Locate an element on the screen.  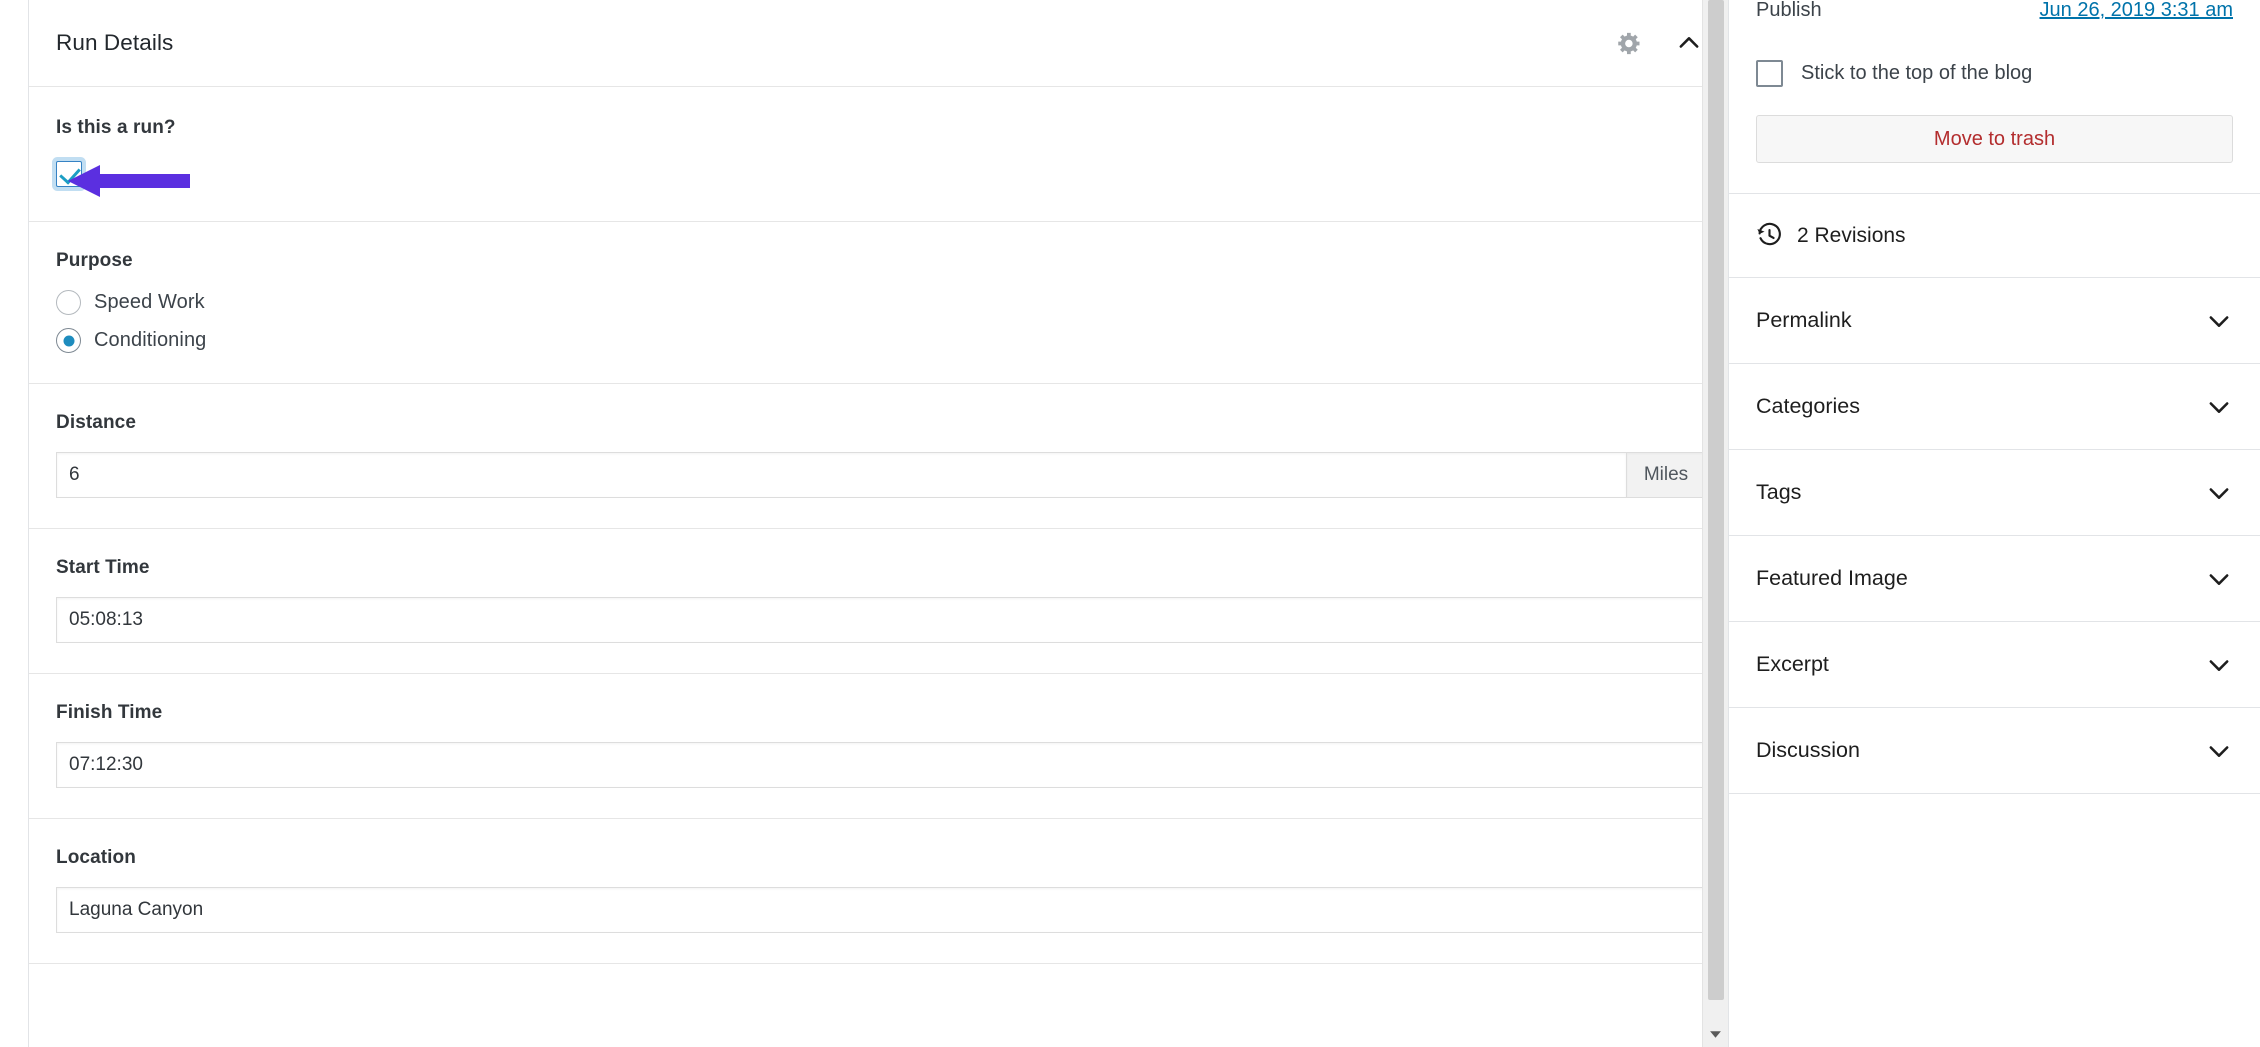
panel-title: Featured Image is located at coordinates (1832, 578).